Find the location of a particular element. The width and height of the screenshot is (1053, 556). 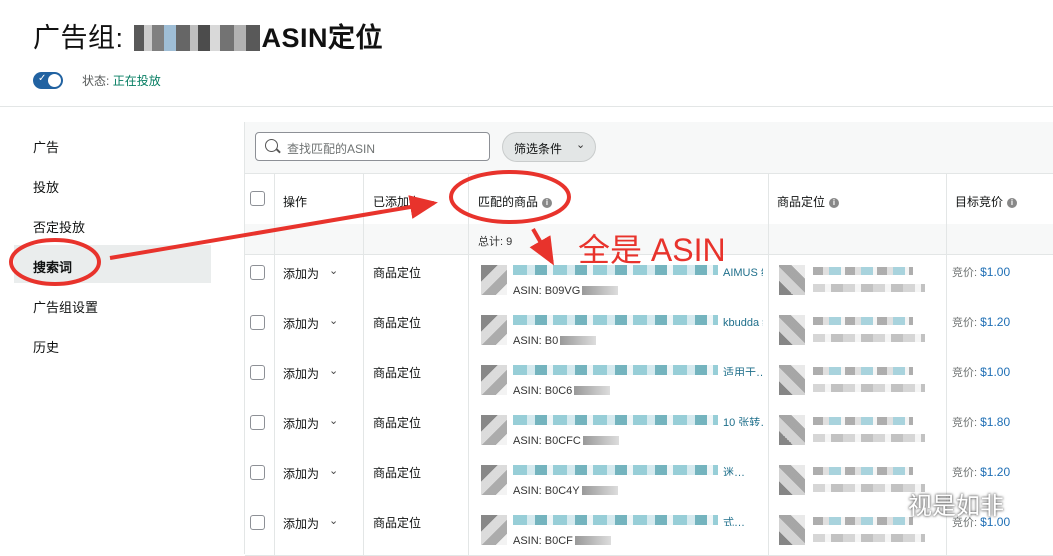

product-asin: ASIN: B09VG is located at coordinates (566, 291).